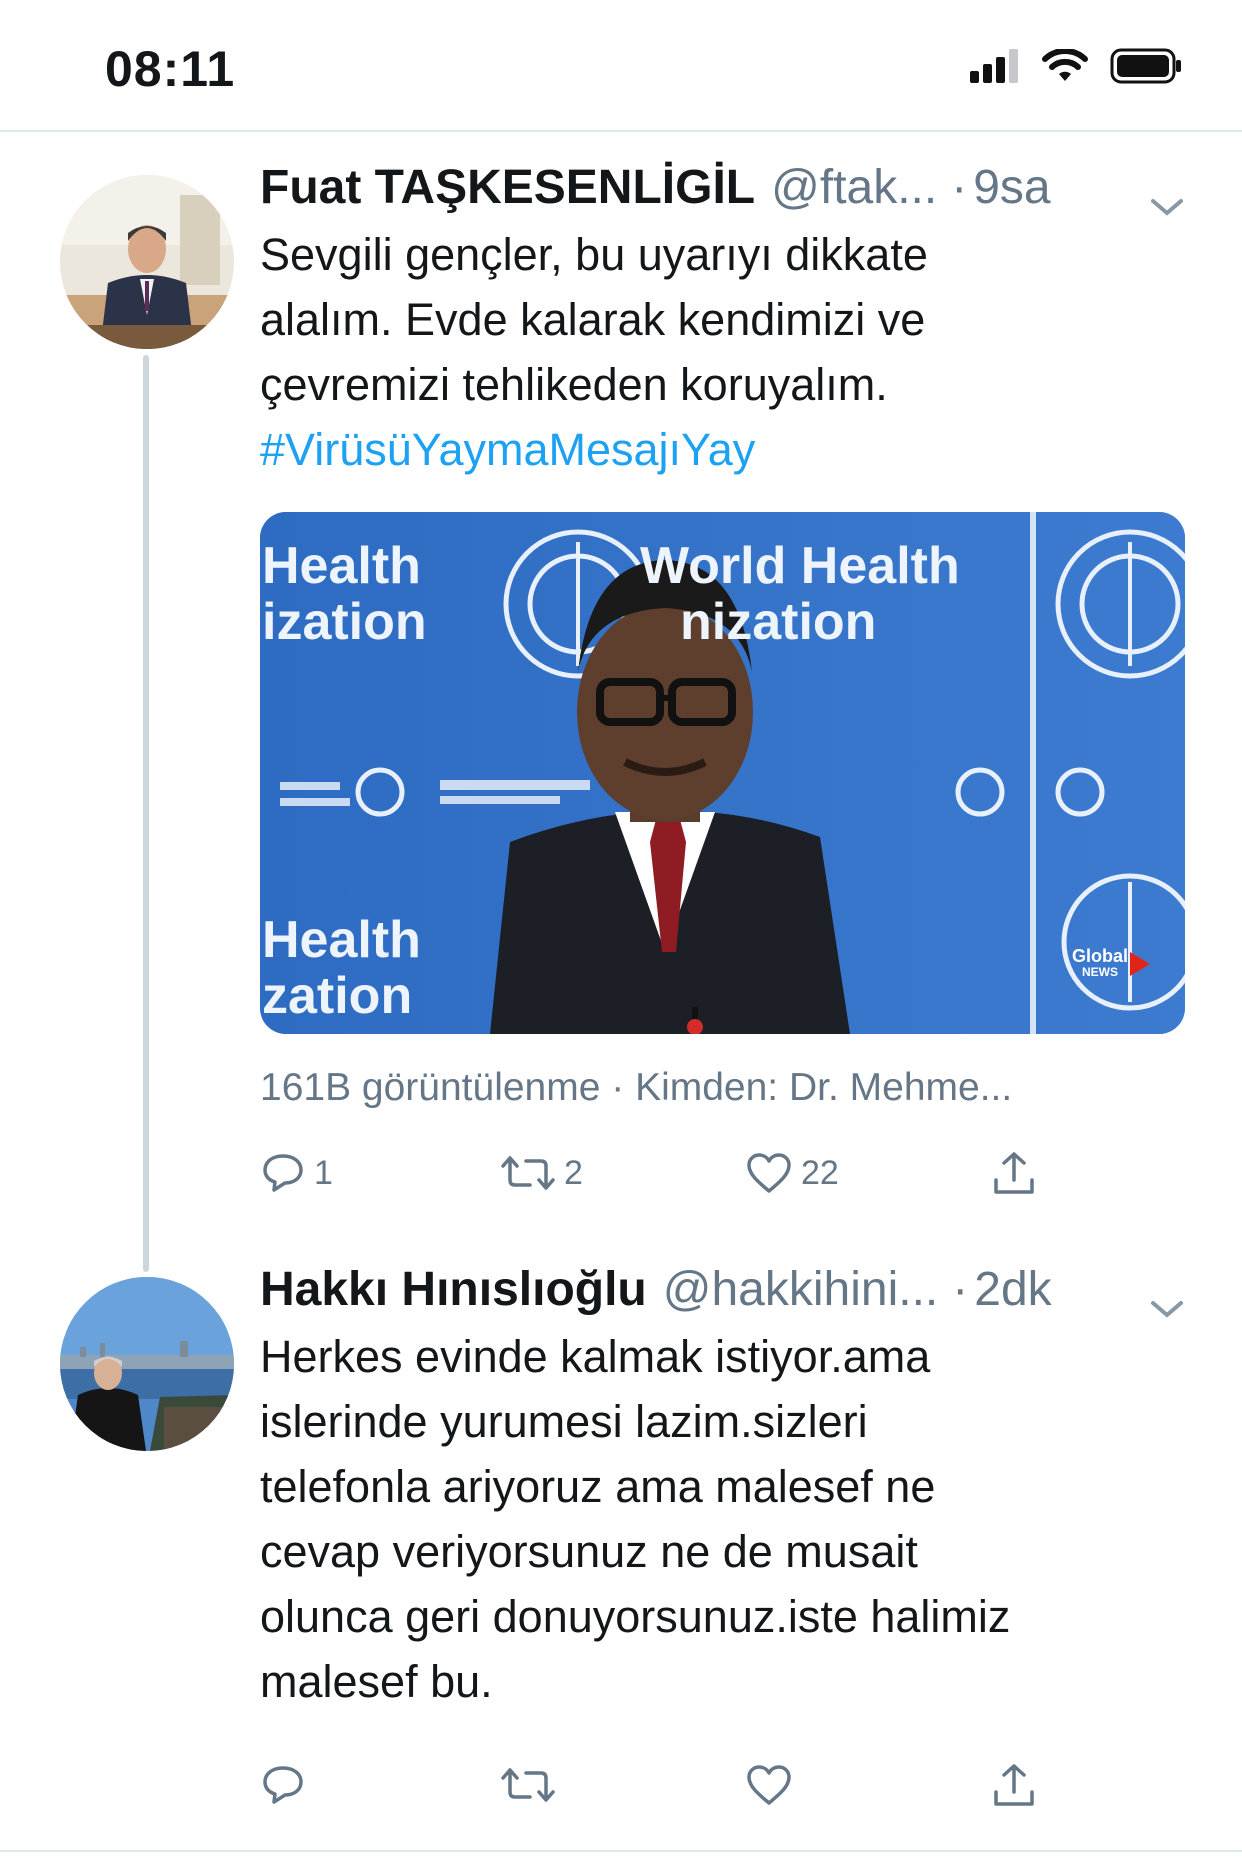 The image size is (1242, 1864). Describe the element at coordinates (589, 1551) in the screenshot. I see `tweet-text-line: cevap veriyorsunuz ne de musait` at that location.